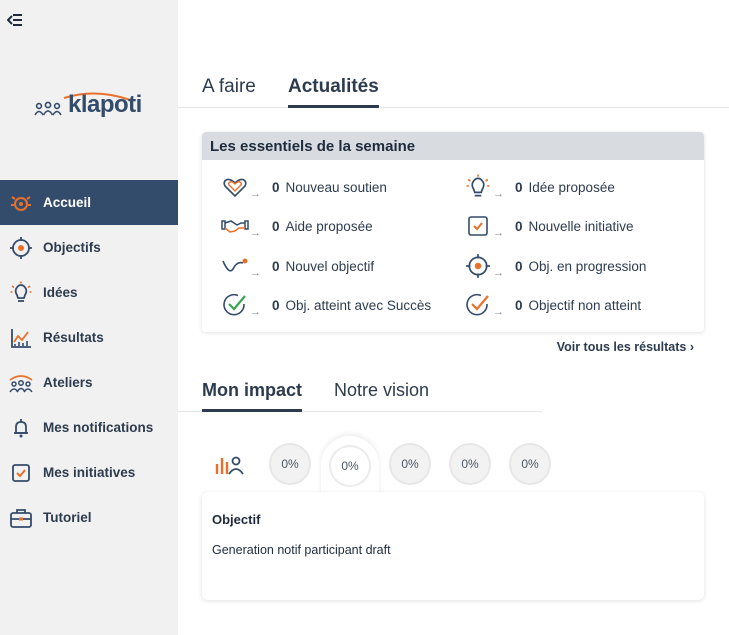  What do you see at coordinates (21, 383) in the screenshot?
I see `people-icon` at bounding box center [21, 383].